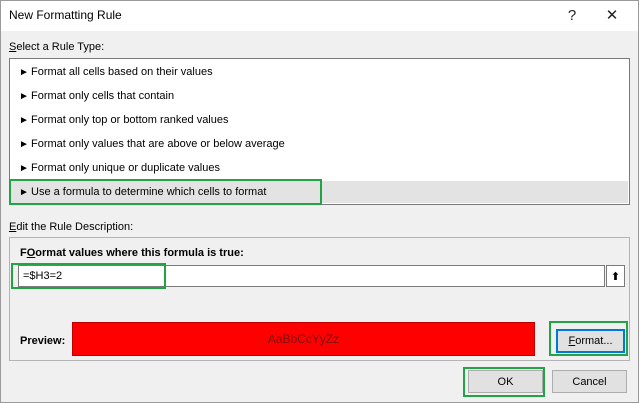  Describe the element at coordinates (60, 47) in the screenshot. I see `select-rule-type-label-text: elect a Rule Type:` at that location.